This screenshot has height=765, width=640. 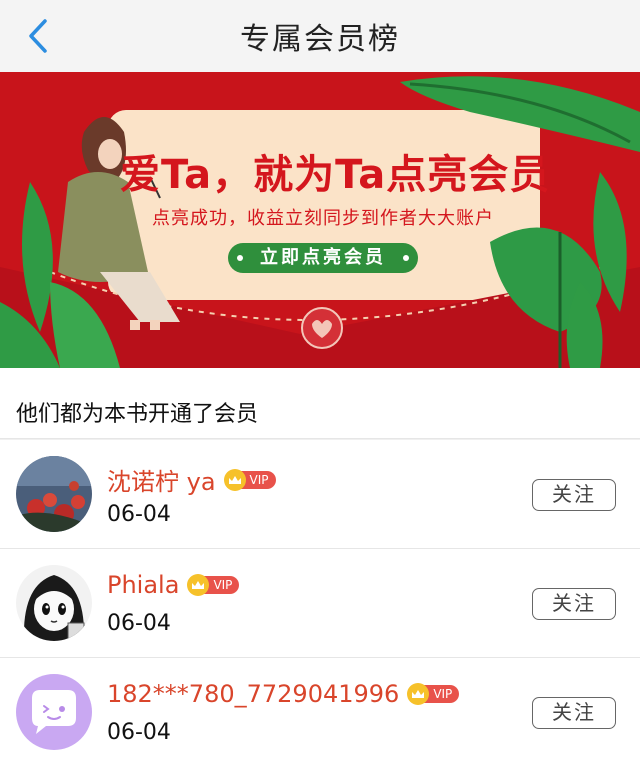 I want to click on list-item: 182***780_7729041996 VIP 06-04 关注, so click(x=320, y=711).